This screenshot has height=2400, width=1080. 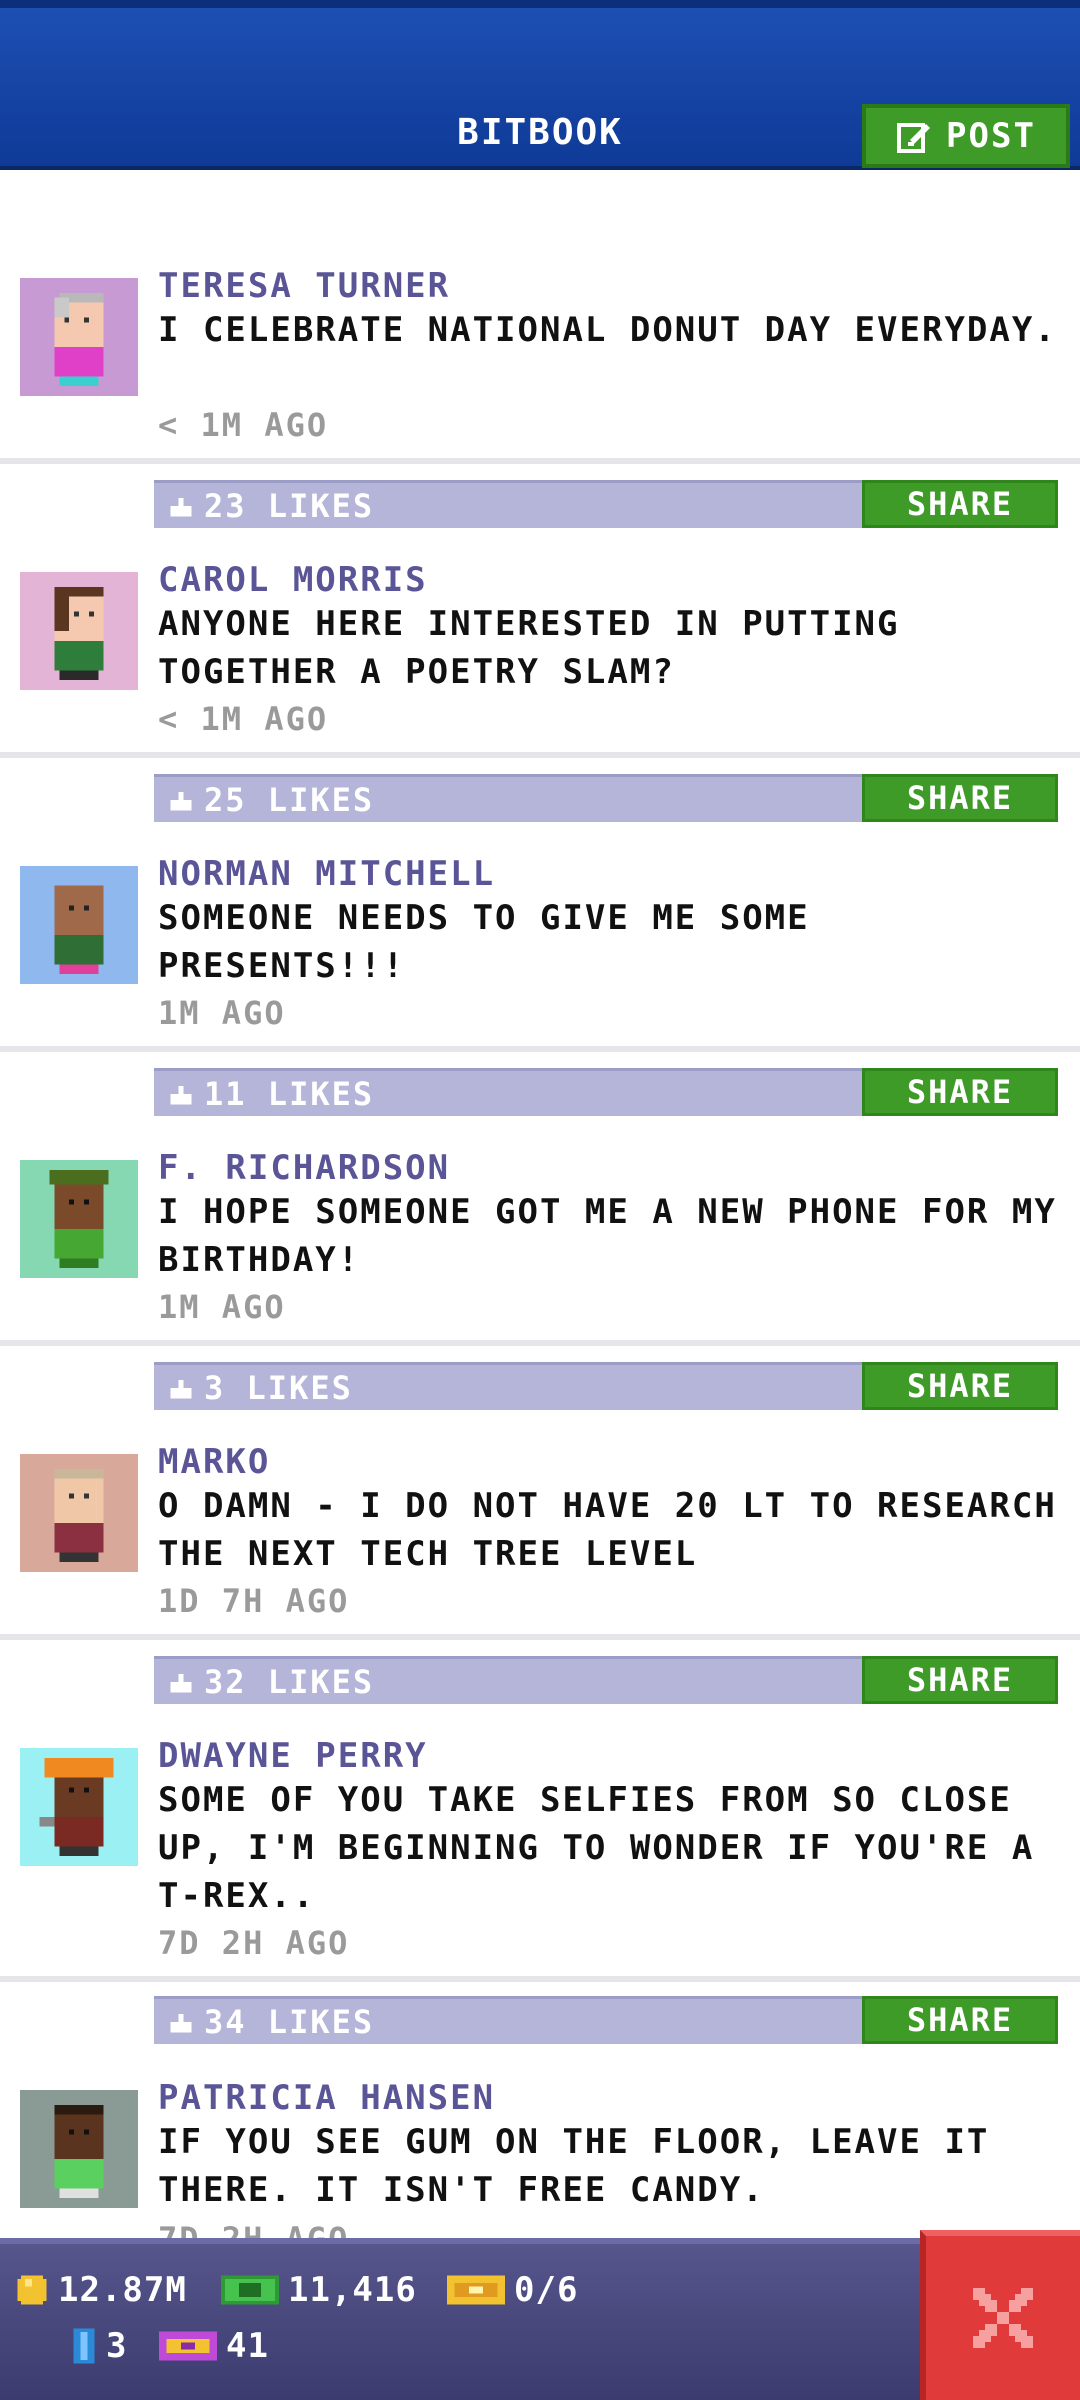 What do you see at coordinates (122, 2290) in the screenshot?
I see `coins-value: 12.87M` at bounding box center [122, 2290].